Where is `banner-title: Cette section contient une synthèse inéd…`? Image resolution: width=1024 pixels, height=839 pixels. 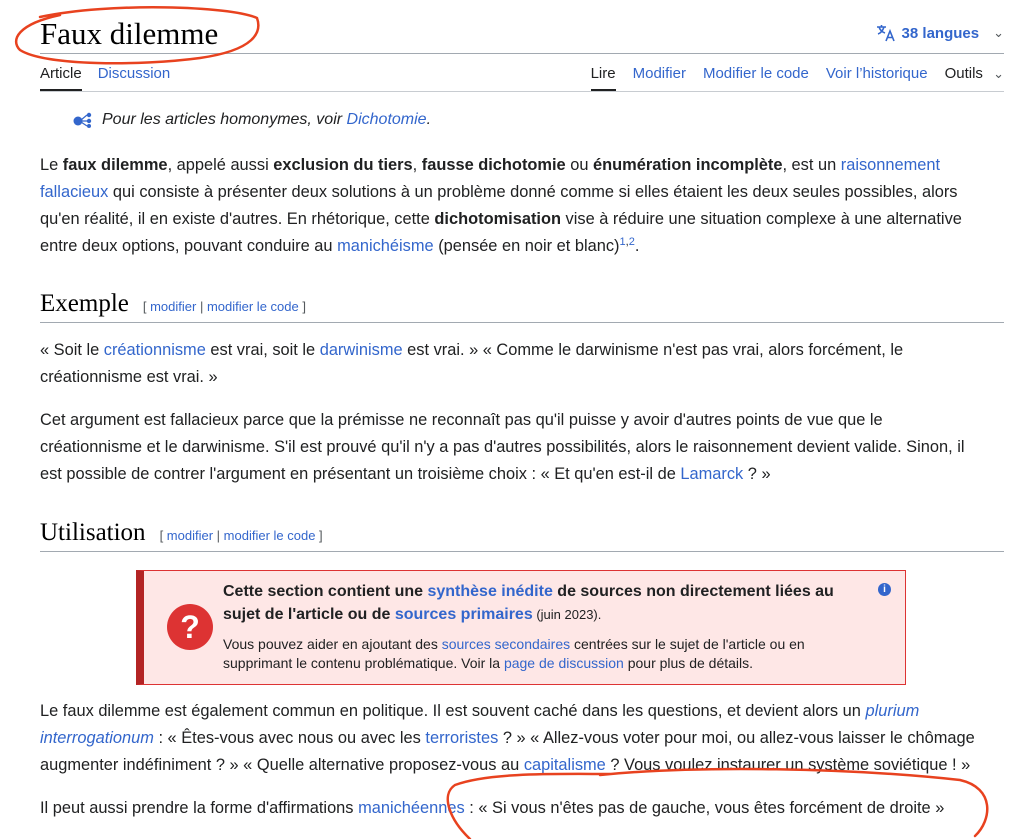
banner-title: Cette section contient une synthèse inéd… is located at coordinates (528, 603).